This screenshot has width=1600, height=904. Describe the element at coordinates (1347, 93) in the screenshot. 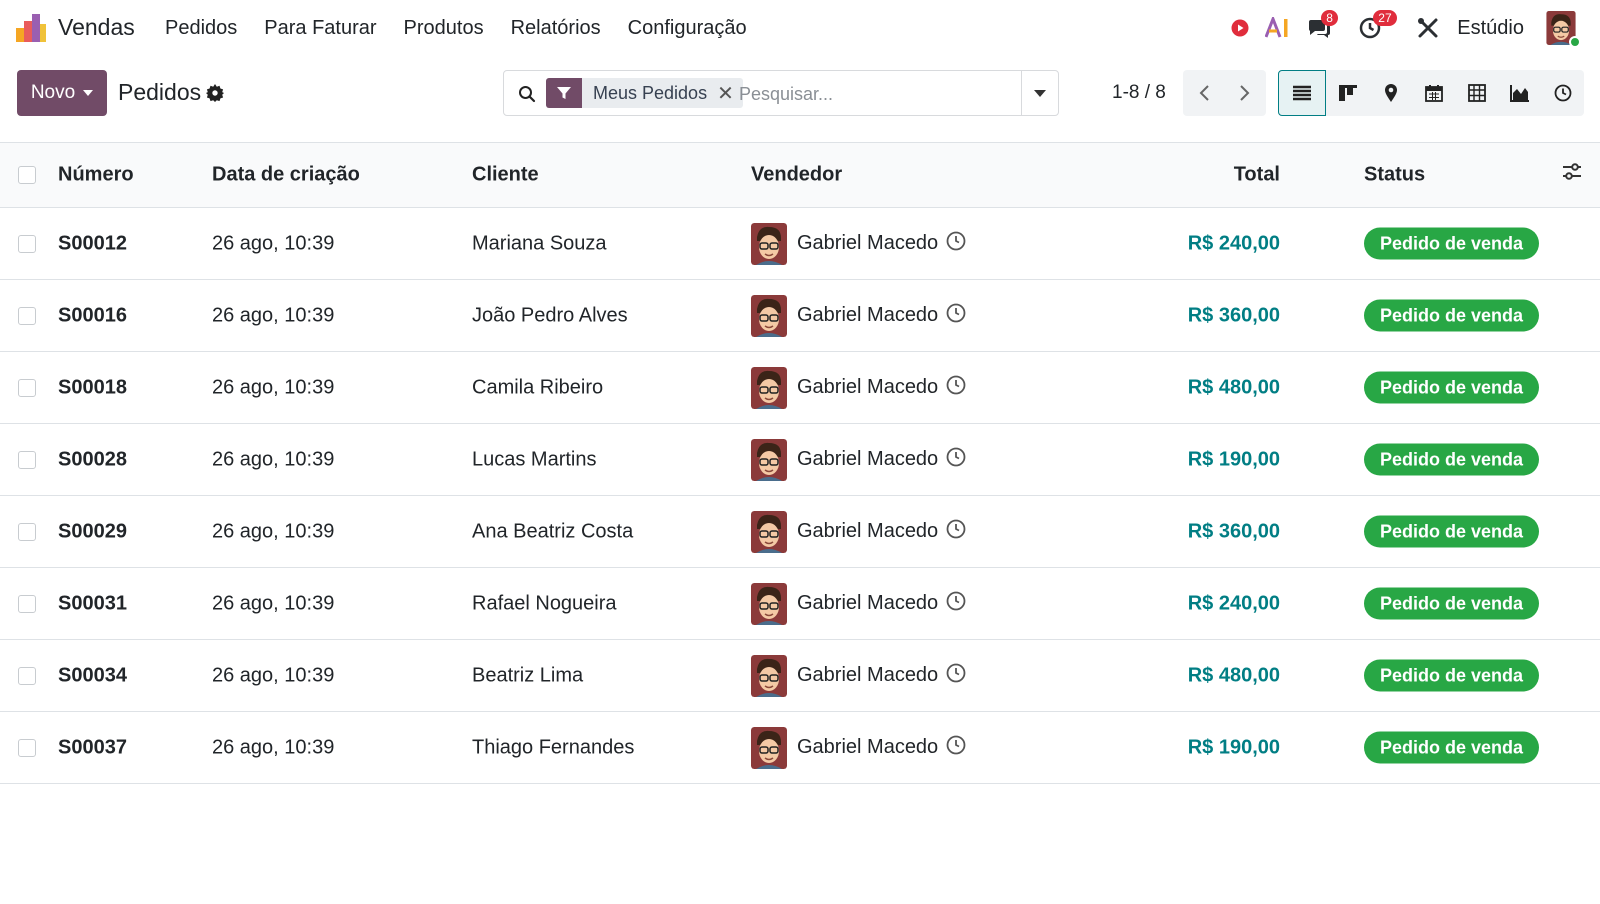

I see `kanban-view-button` at that location.